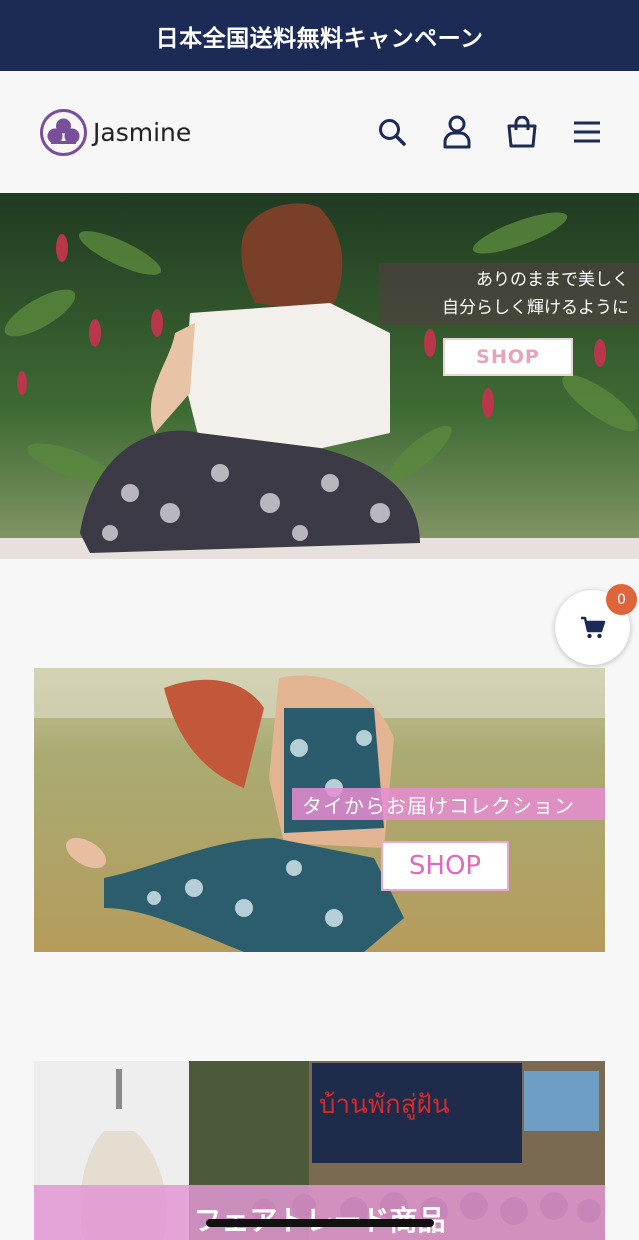  Describe the element at coordinates (319, 1150) in the screenshot. I see `fairtrade-banner: บ้านพักสู่ฝัน フェアトレード商品` at that location.